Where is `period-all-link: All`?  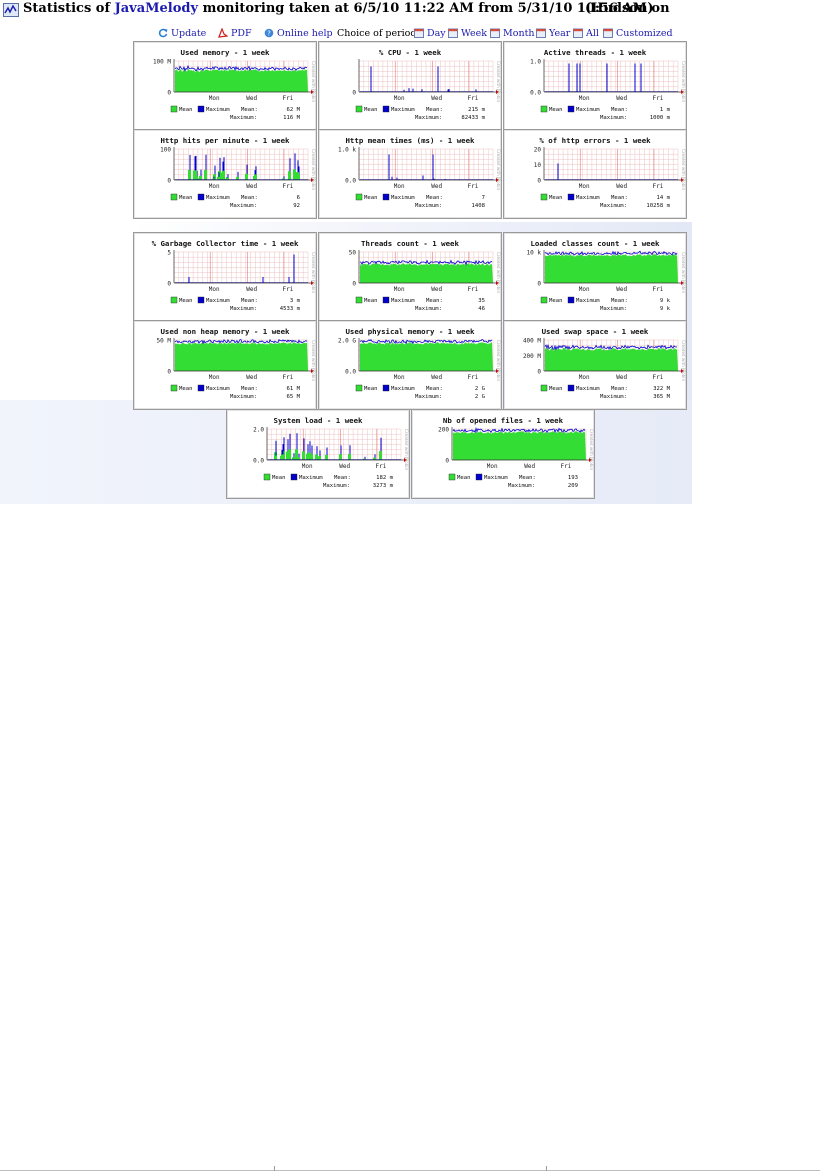
period-all-link: All is located at coordinates (586, 33).